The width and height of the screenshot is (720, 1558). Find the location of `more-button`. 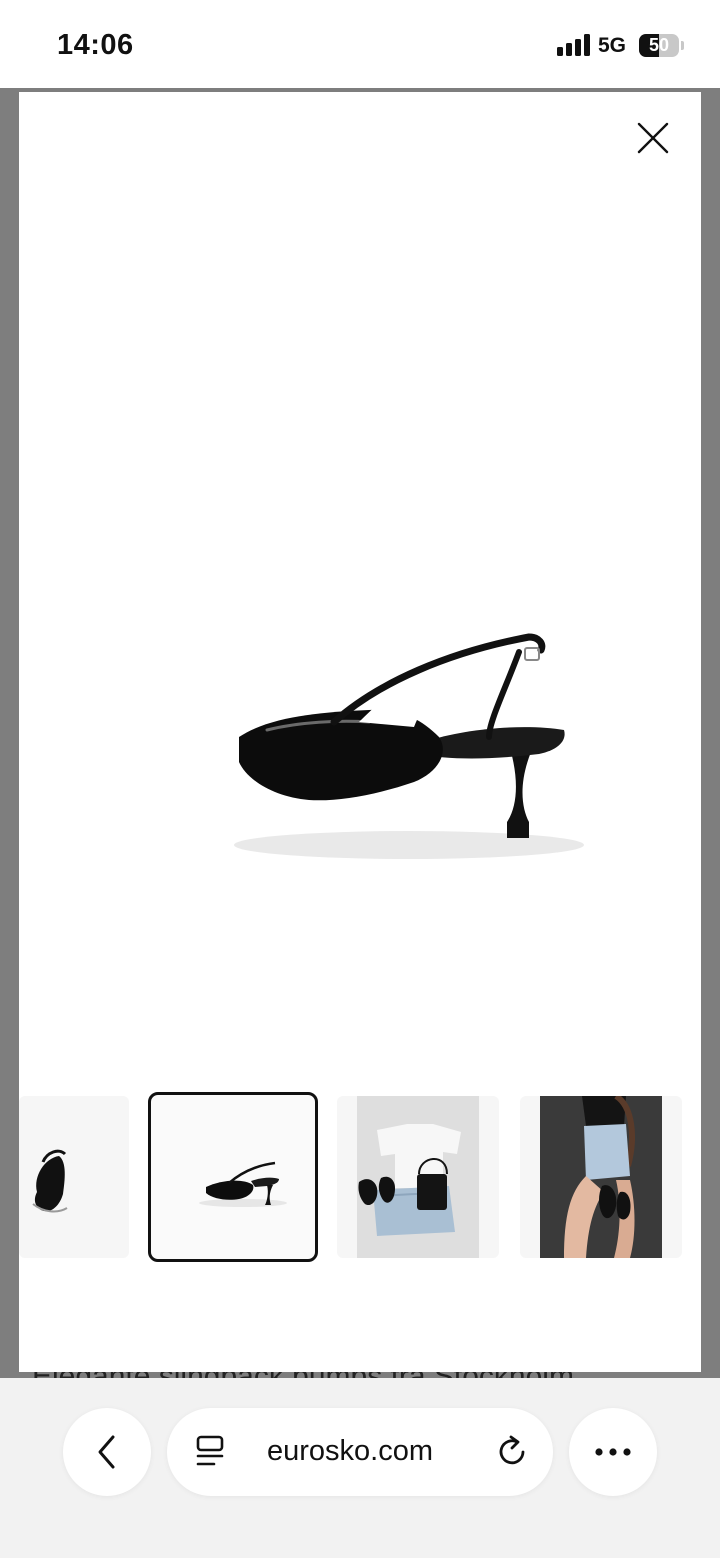

more-button is located at coordinates (613, 1452).